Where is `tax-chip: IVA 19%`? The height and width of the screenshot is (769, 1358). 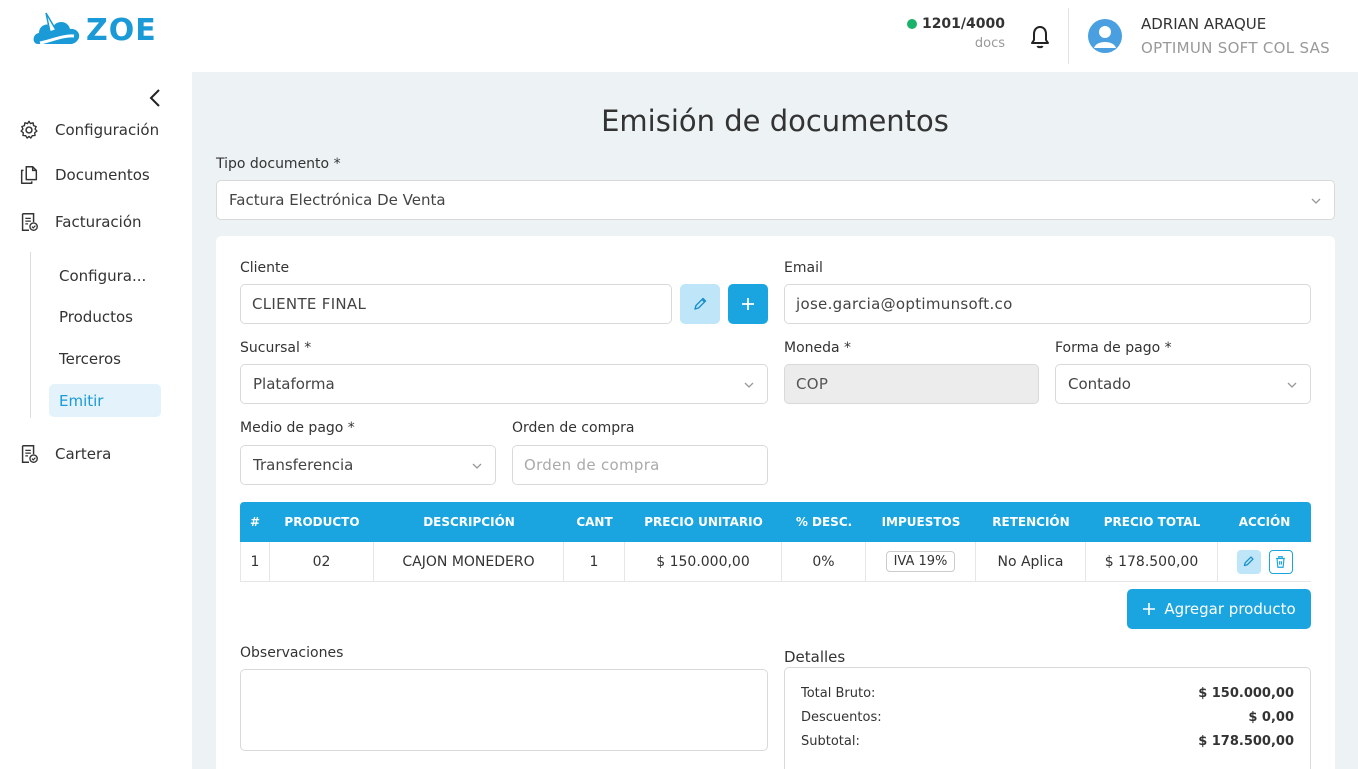 tax-chip: IVA 19% is located at coordinates (920, 561).